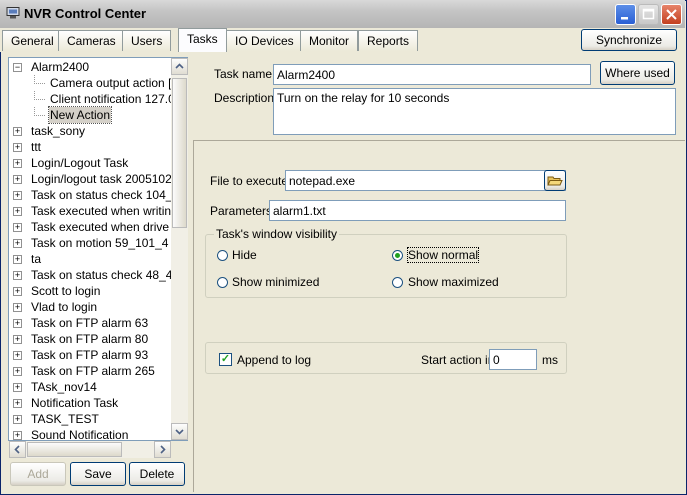  What do you see at coordinates (36, 147) in the screenshot?
I see `tree-item-label: ttt` at bounding box center [36, 147].